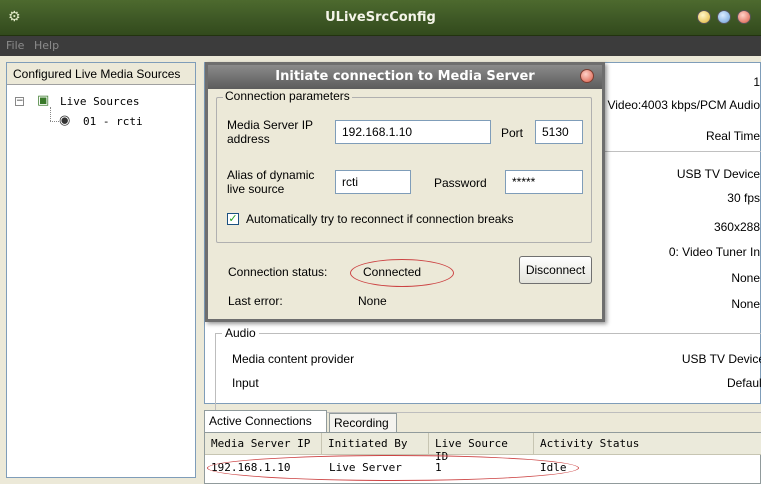 Image resolution: width=761 pixels, height=484 pixels. What do you see at coordinates (413, 132) in the screenshot?
I see `server-ip-input: 192.168.1.10` at bounding box center [413, 132].